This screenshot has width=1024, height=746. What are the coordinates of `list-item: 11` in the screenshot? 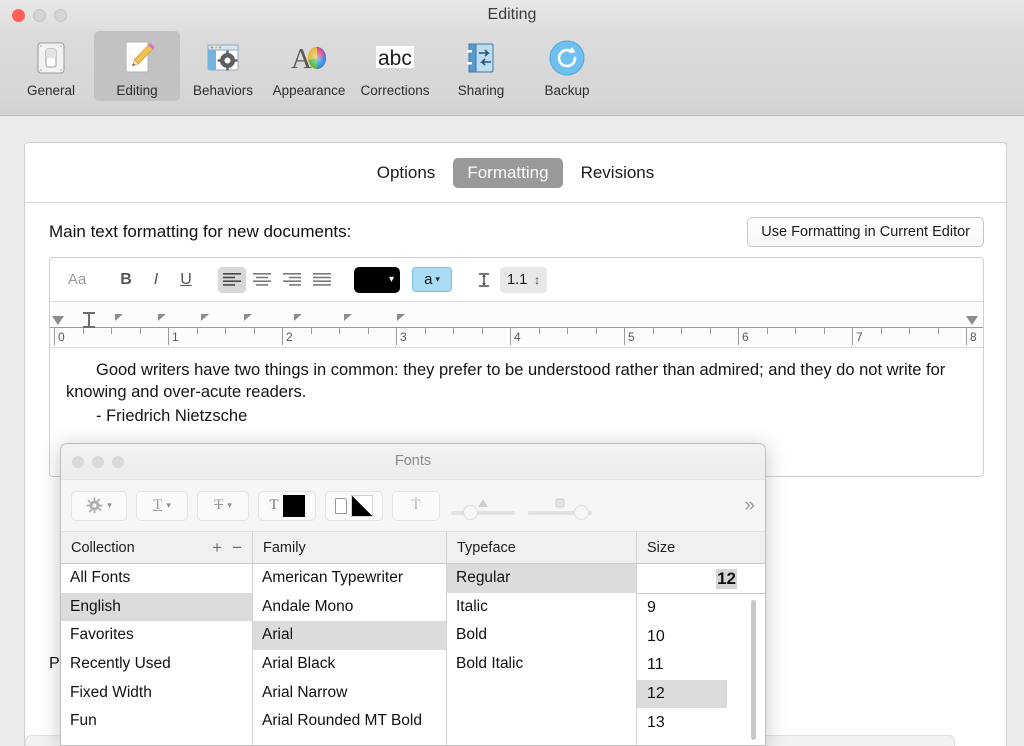 It's located at (701, 665).